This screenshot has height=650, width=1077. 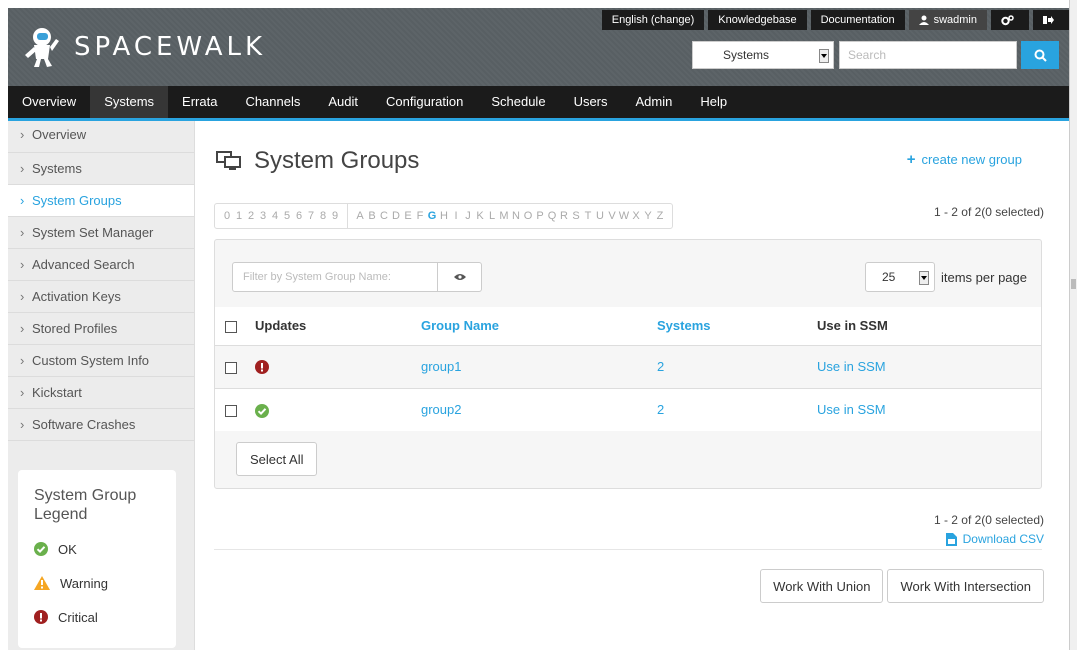 I want to click on page-scrollbar, so click(x=1073, y=325).